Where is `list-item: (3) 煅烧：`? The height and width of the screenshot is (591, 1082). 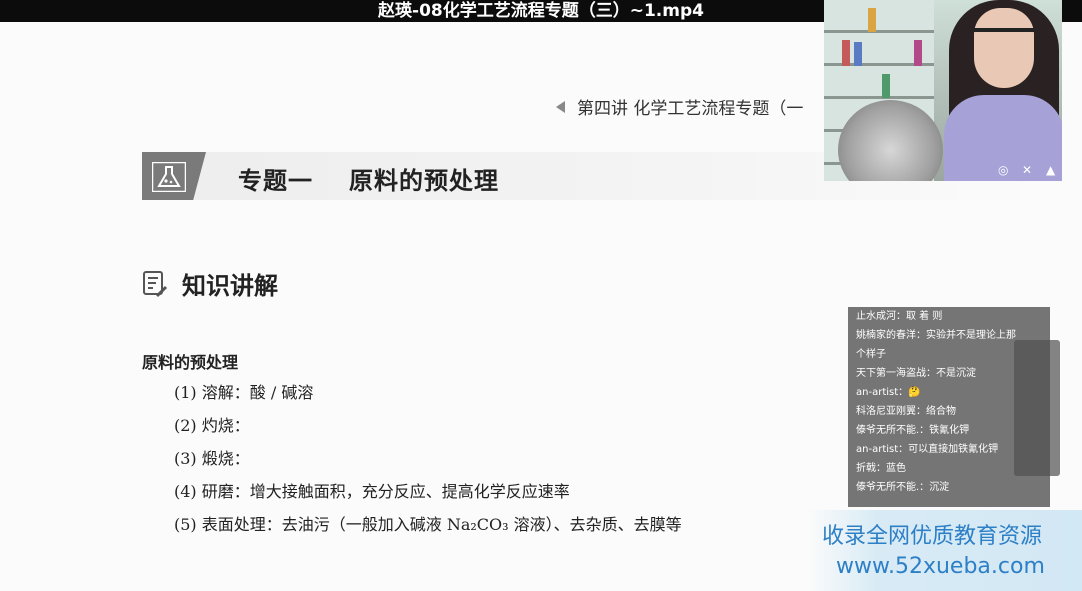
list-item: (3) 煅烧： is located at coordinates (212, 458).